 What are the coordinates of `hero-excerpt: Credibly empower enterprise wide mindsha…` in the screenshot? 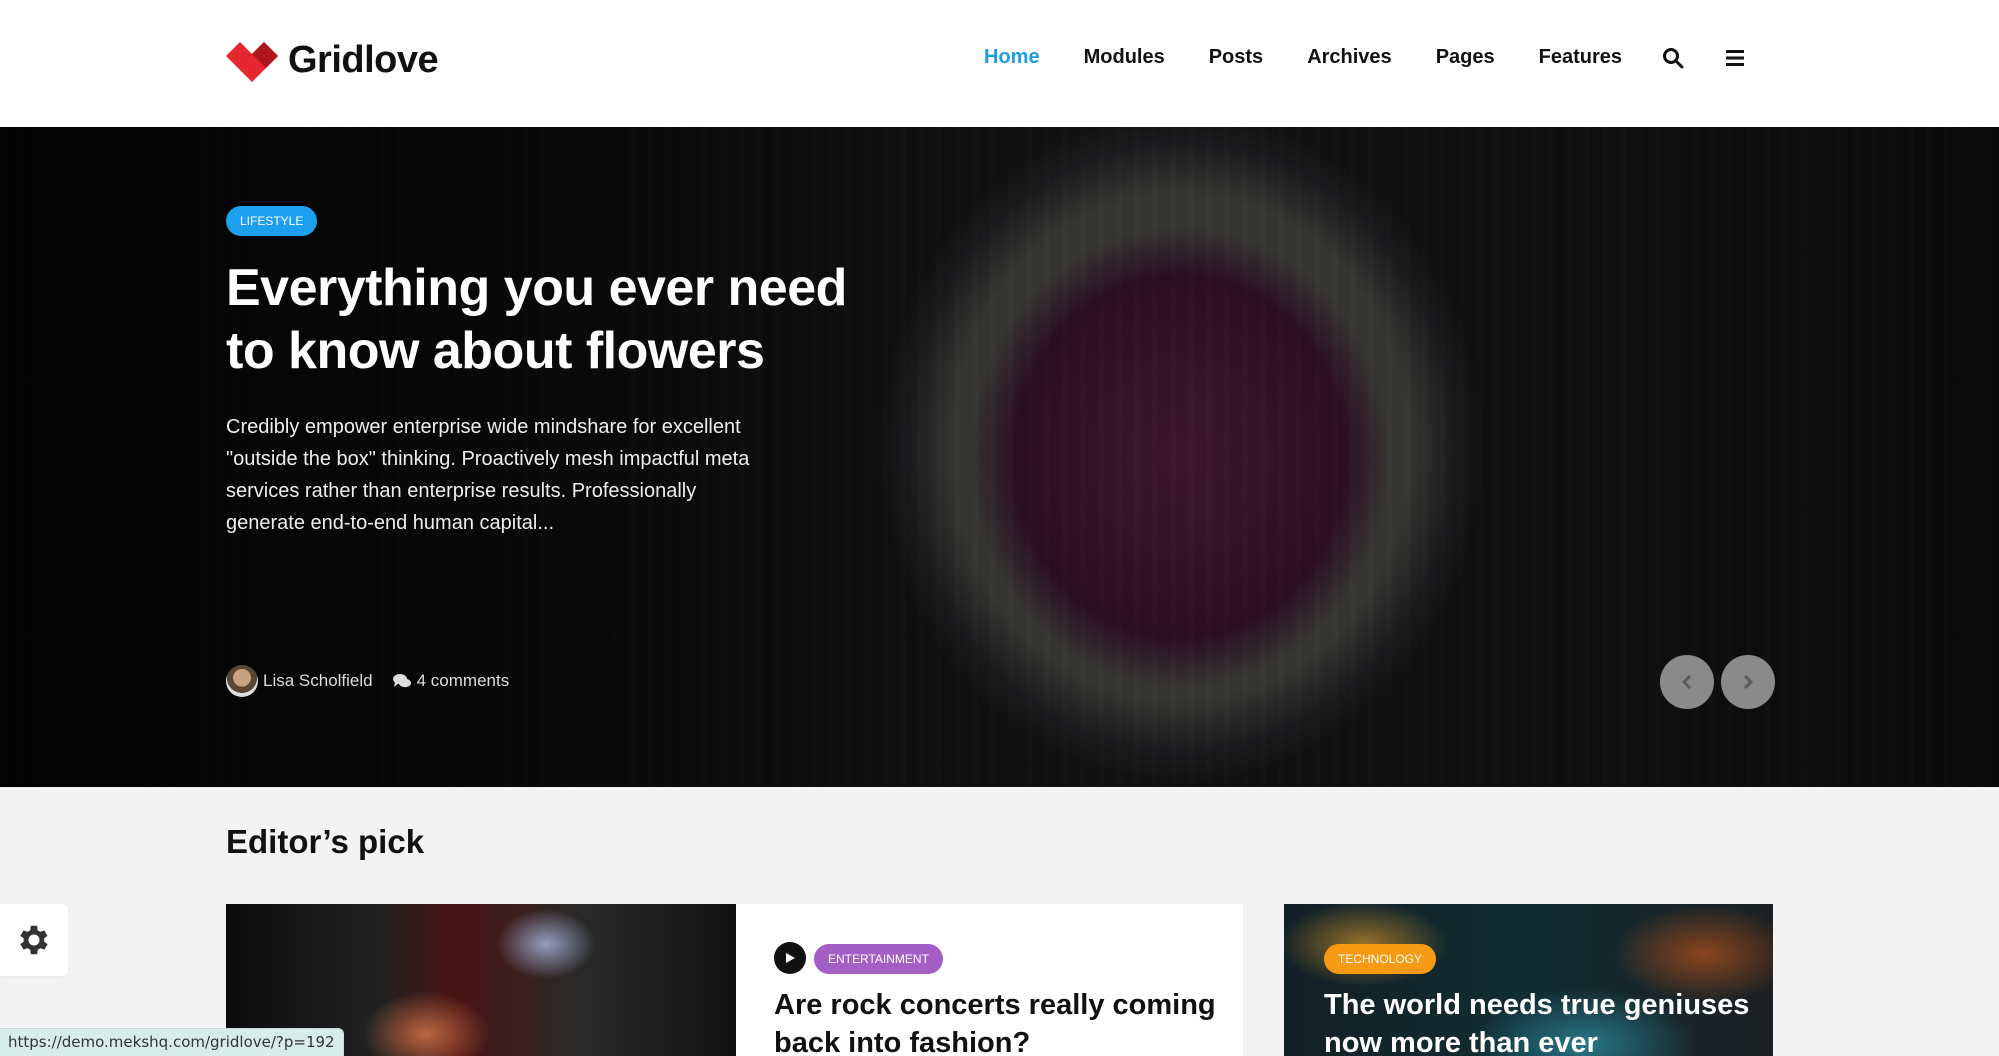 It's located at (488, 475).